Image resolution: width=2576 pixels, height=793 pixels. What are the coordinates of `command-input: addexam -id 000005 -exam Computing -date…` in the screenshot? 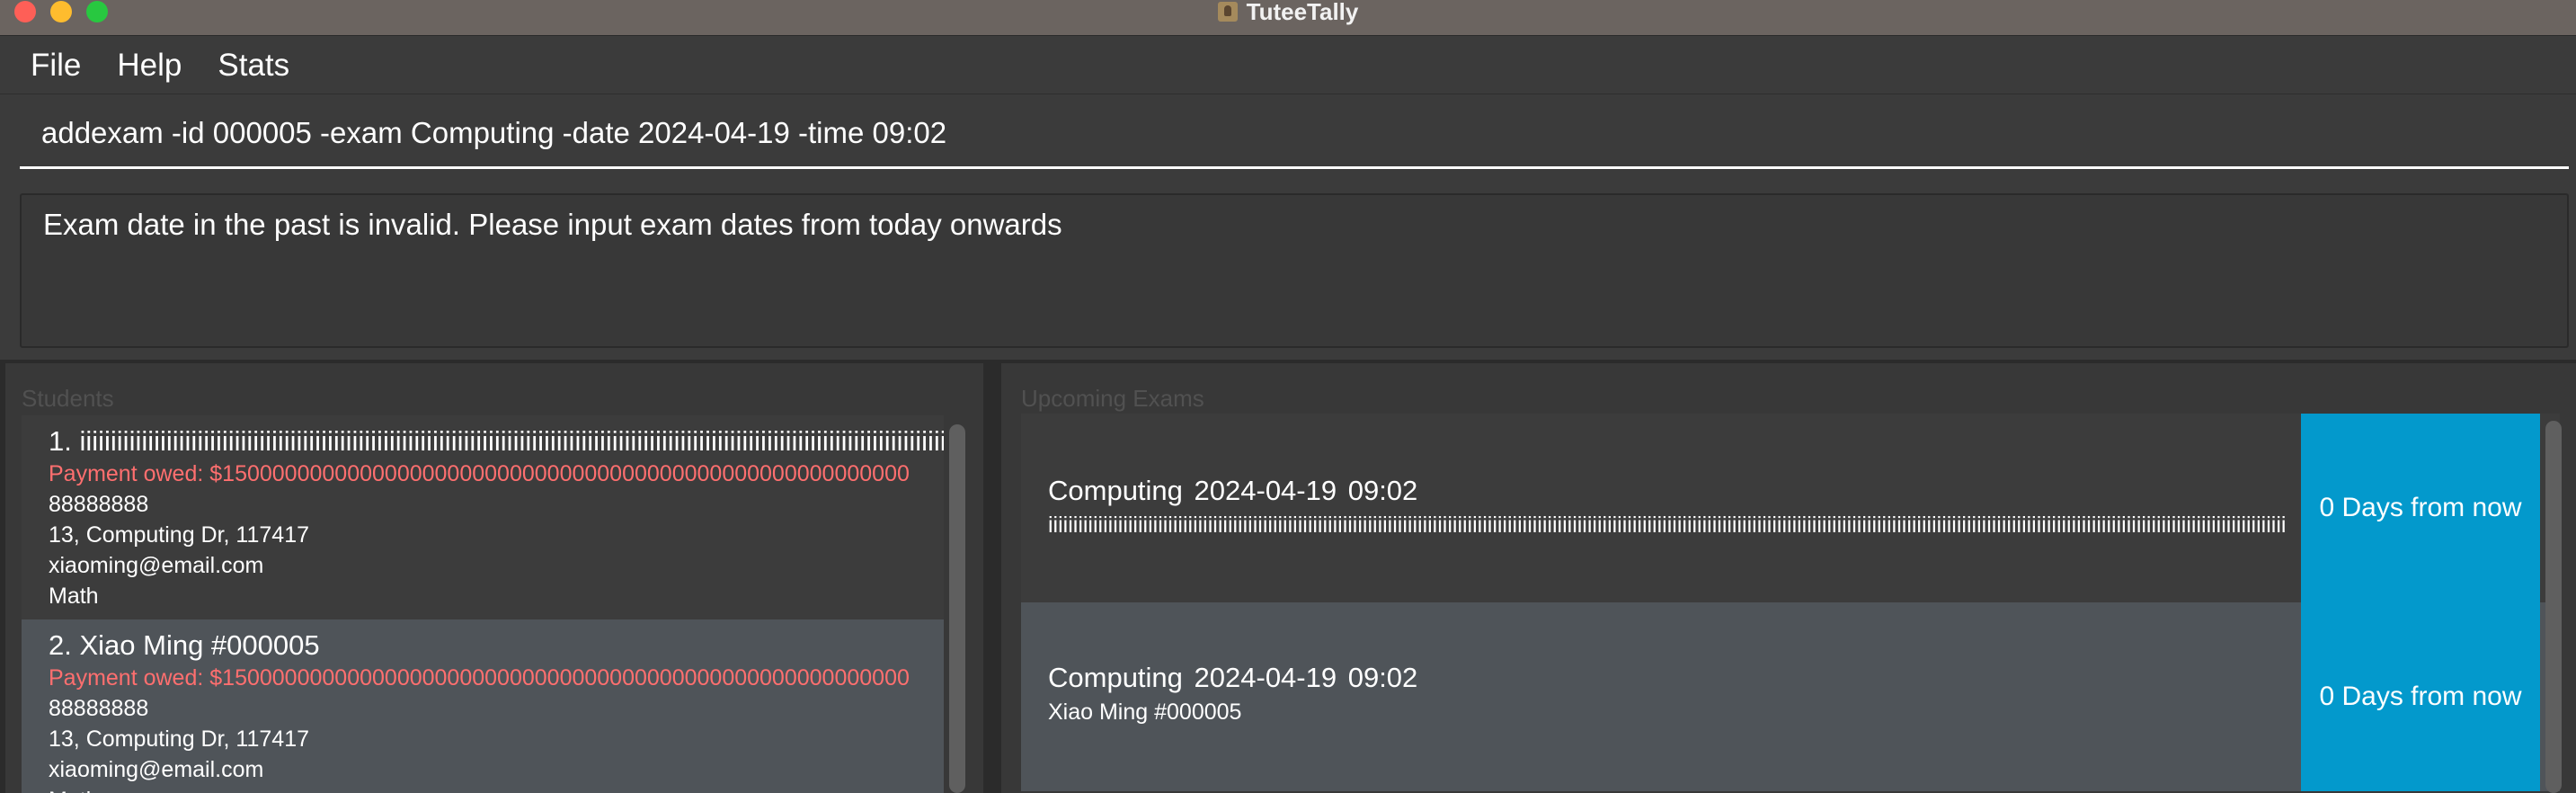 It's located at (1294, 134).